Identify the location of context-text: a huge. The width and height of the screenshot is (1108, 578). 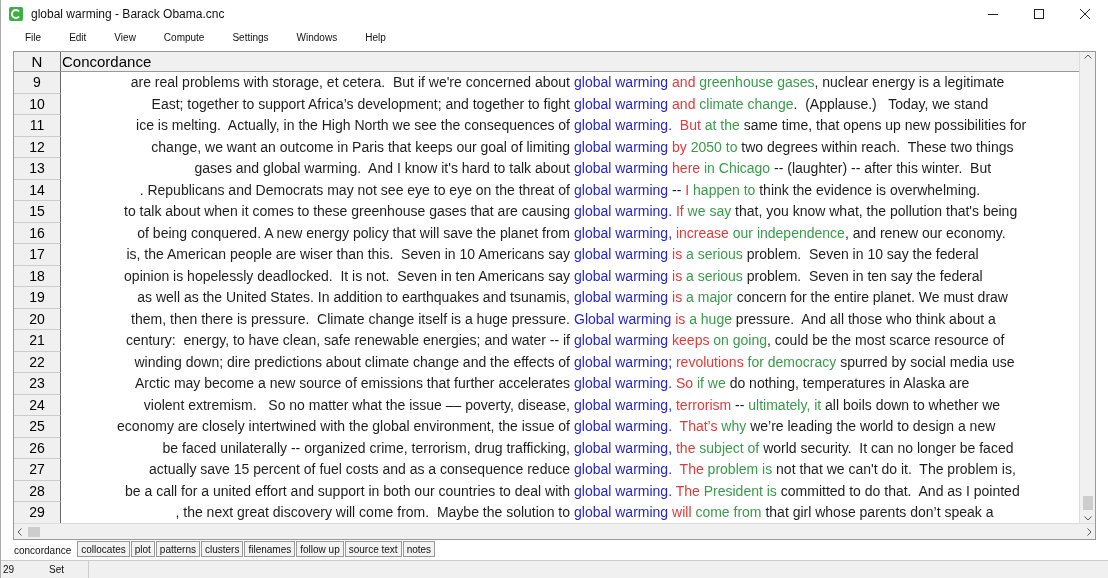
(710, 319).